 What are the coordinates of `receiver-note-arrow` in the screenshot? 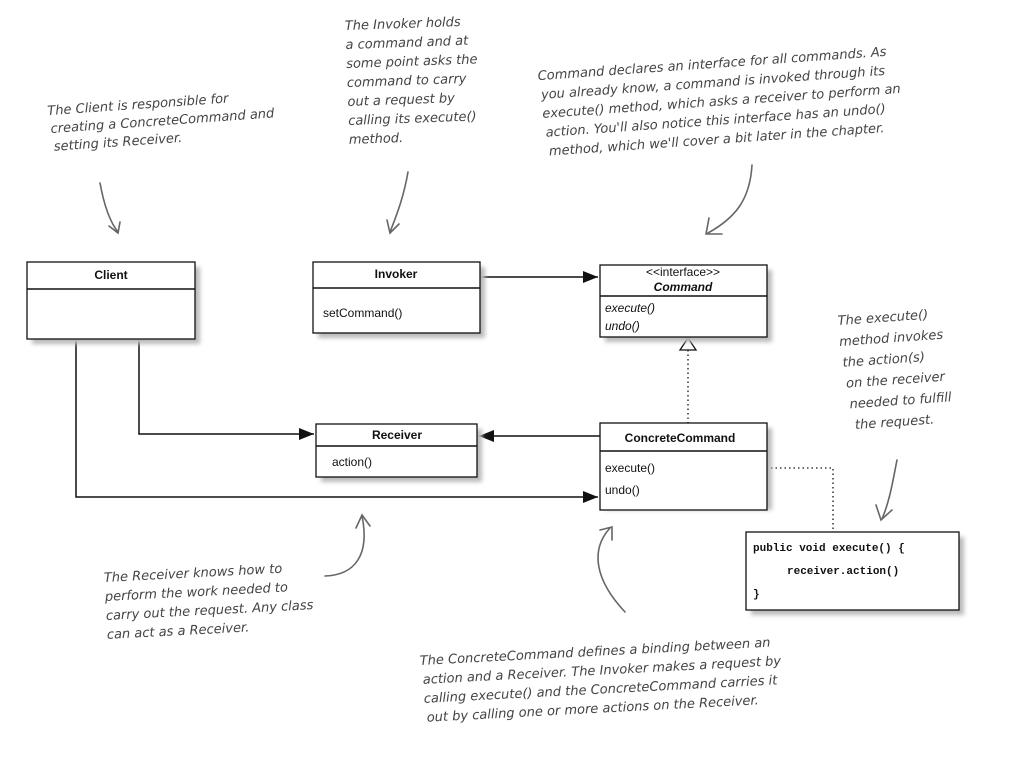 It's located at (347, 545).